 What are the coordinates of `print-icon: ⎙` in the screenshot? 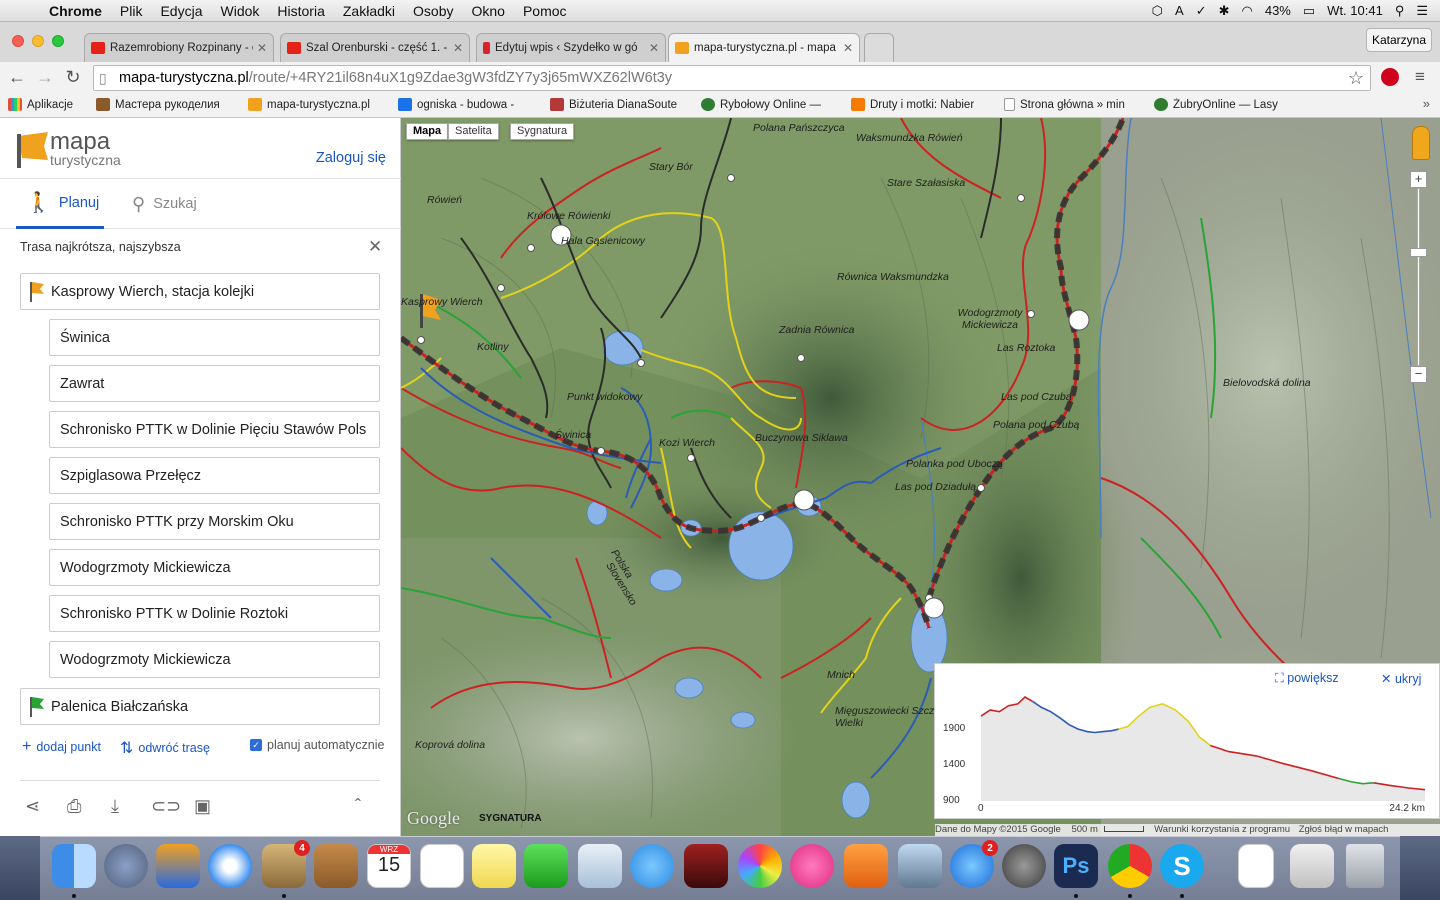 It's located at (74, 806).